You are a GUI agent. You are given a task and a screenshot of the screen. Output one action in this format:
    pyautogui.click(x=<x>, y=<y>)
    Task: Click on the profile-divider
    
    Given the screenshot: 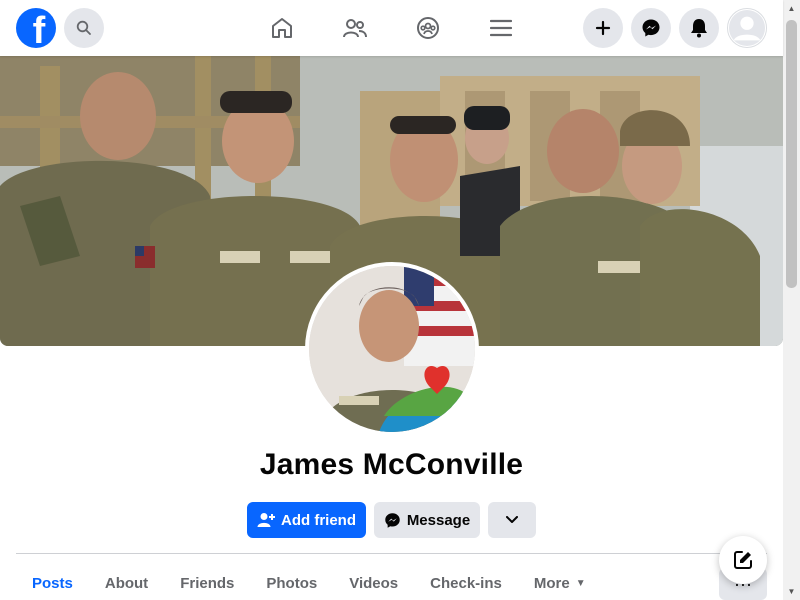 What is the action you would take?
    pyautogui.click(x=391, y=553)
    